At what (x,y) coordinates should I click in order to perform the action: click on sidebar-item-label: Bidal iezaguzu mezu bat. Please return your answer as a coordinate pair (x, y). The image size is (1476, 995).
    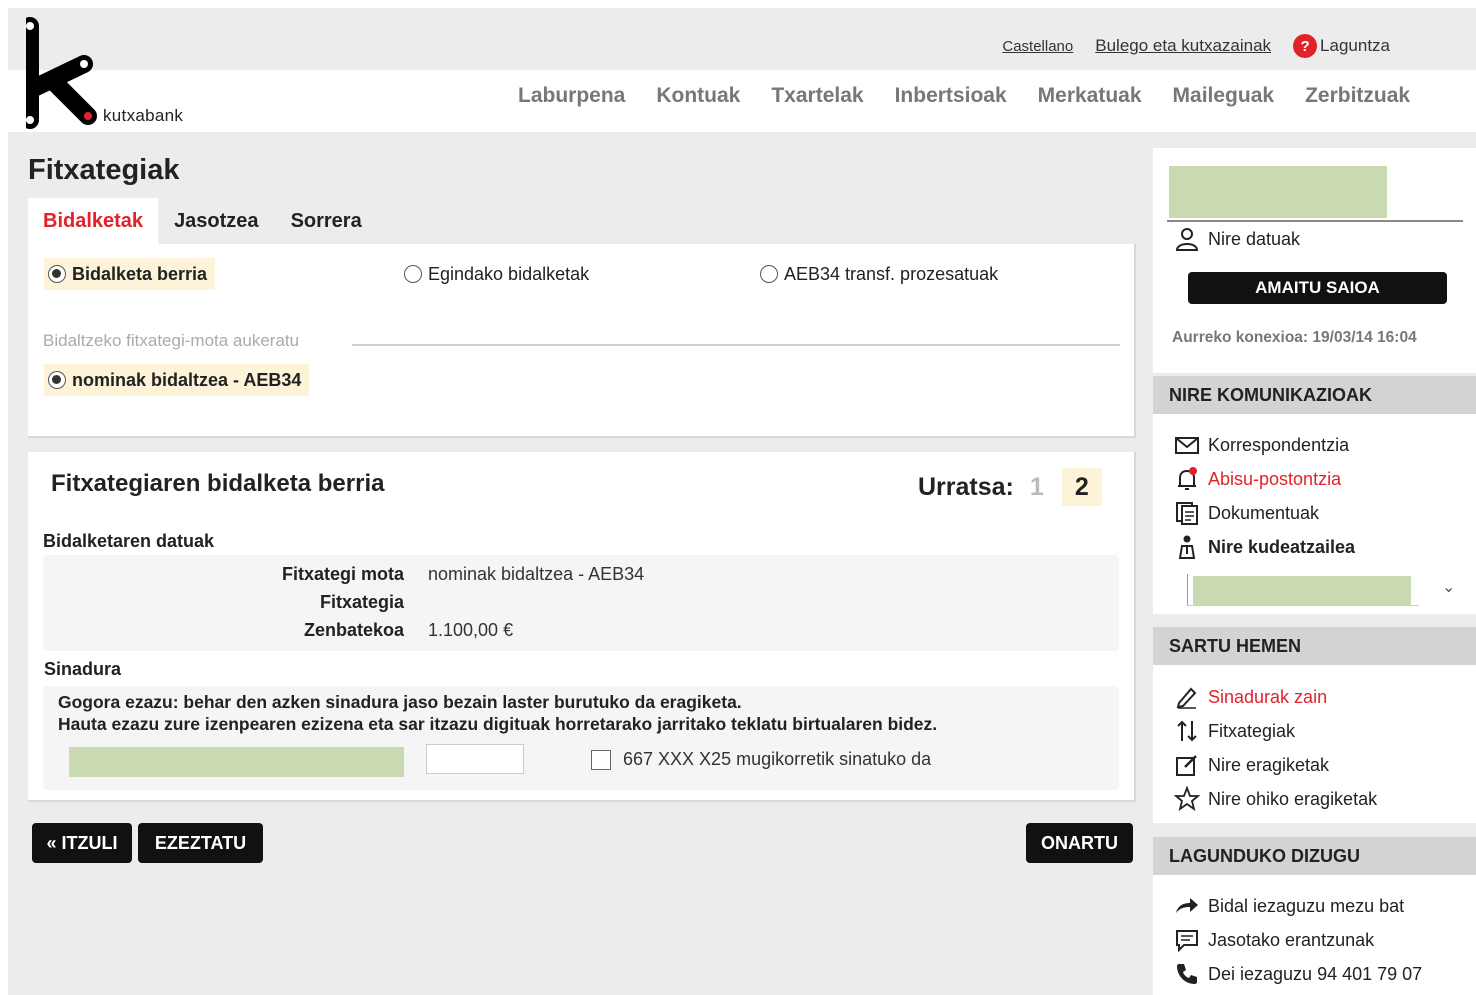
    Looking at the image, I should click on (1306, 905).